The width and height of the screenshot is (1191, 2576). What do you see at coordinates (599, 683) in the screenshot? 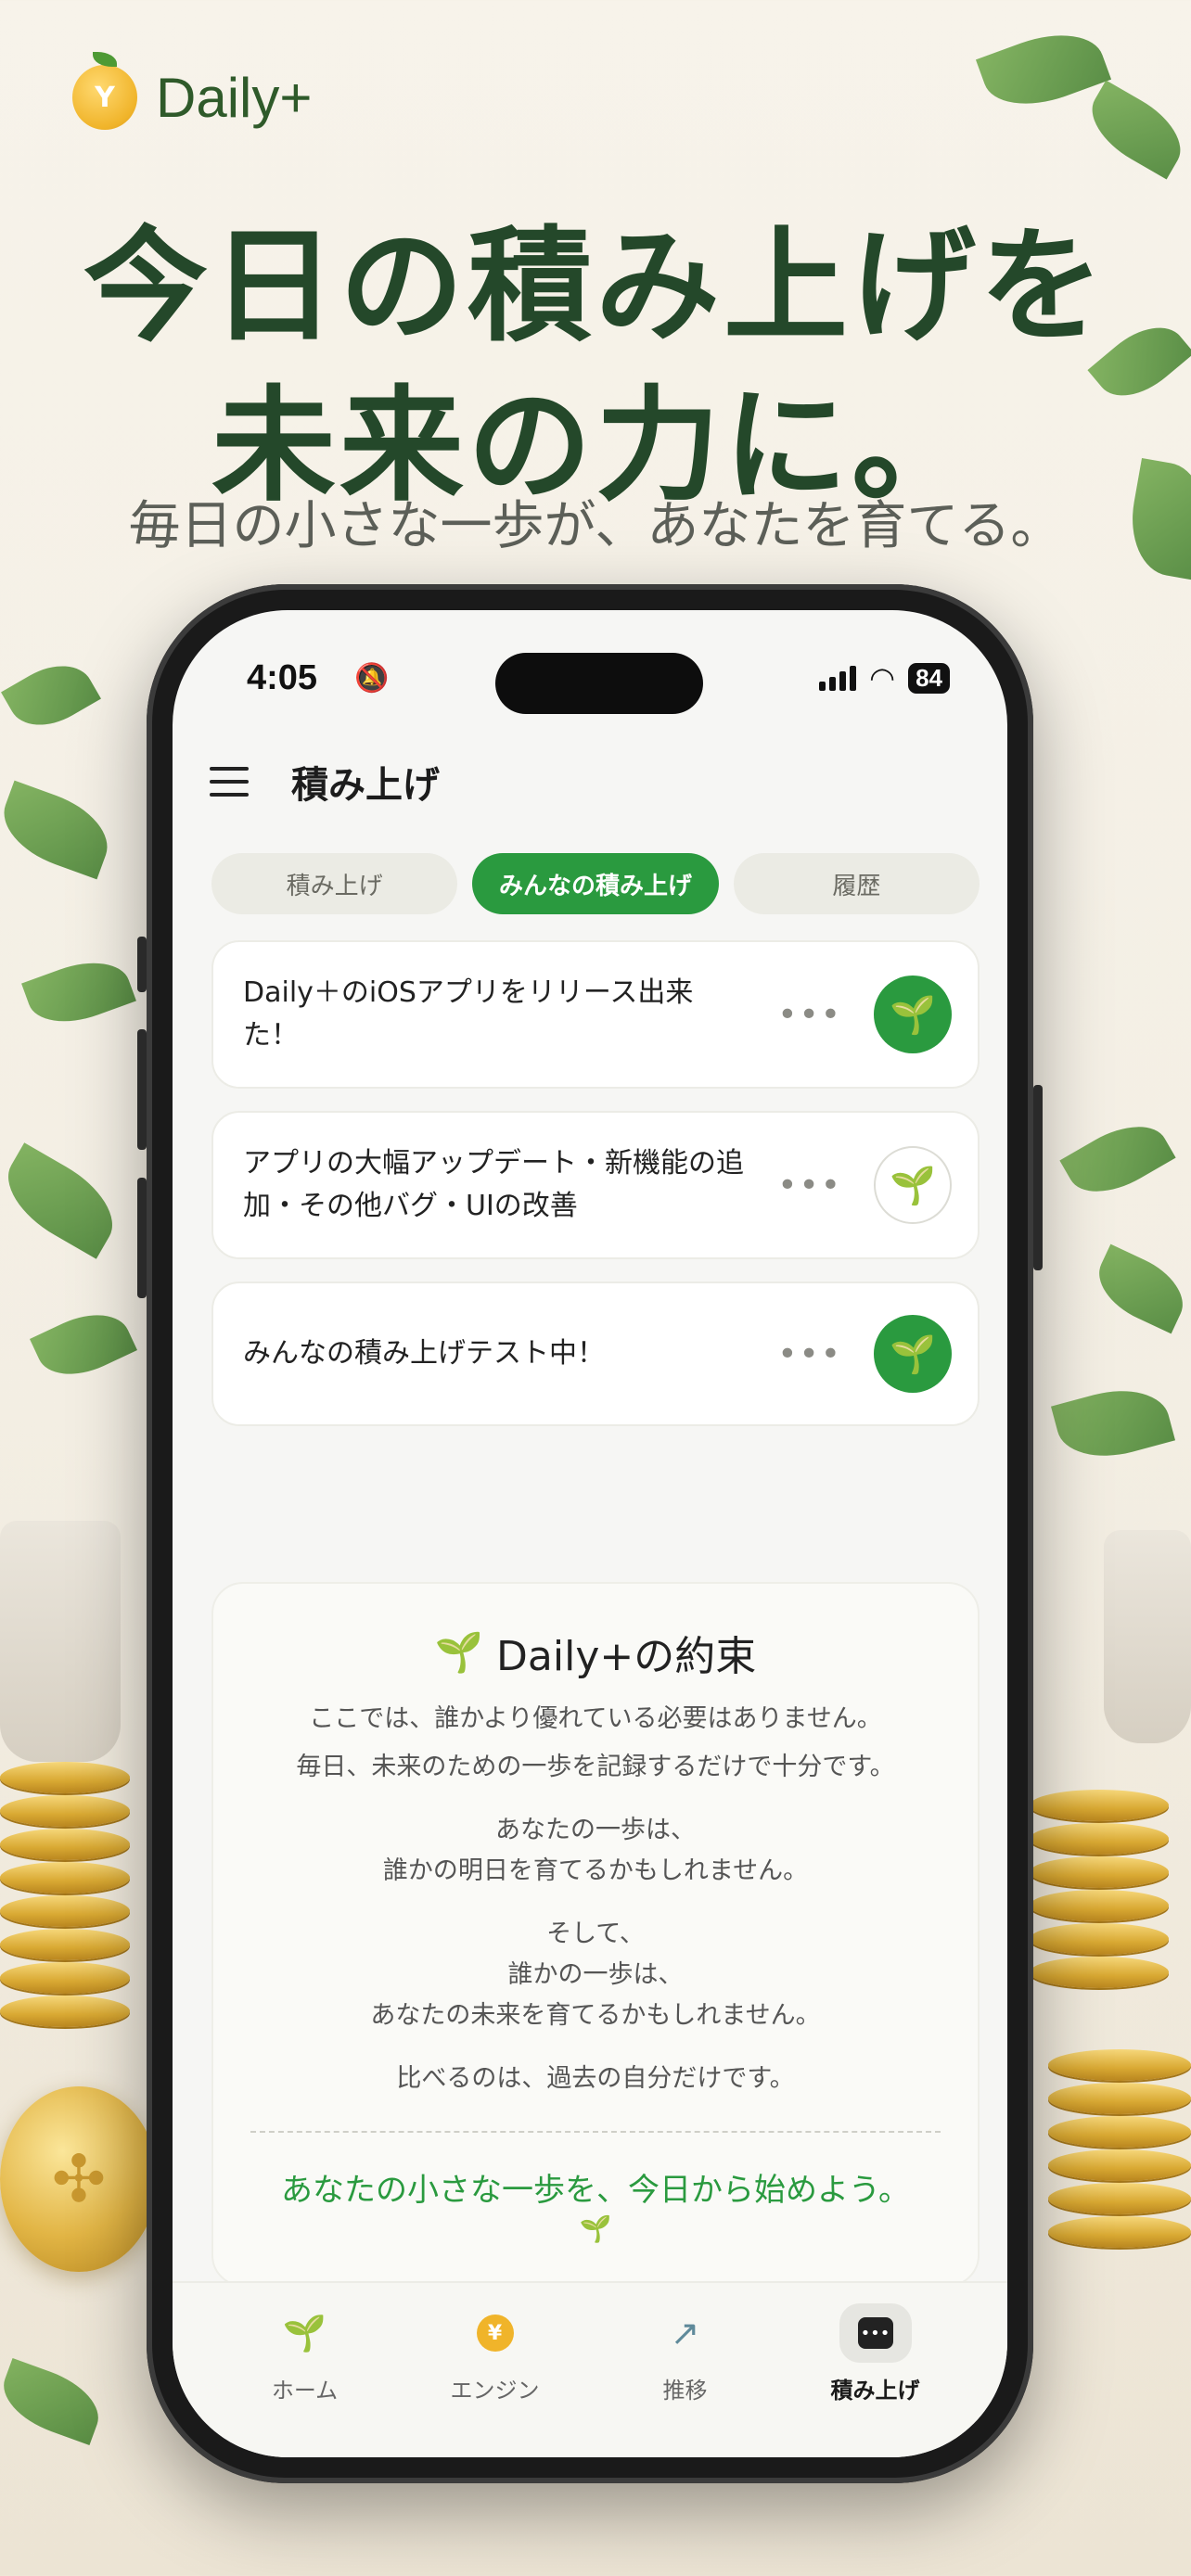
I see `dynamic-island` at bounding box center [599, 683].